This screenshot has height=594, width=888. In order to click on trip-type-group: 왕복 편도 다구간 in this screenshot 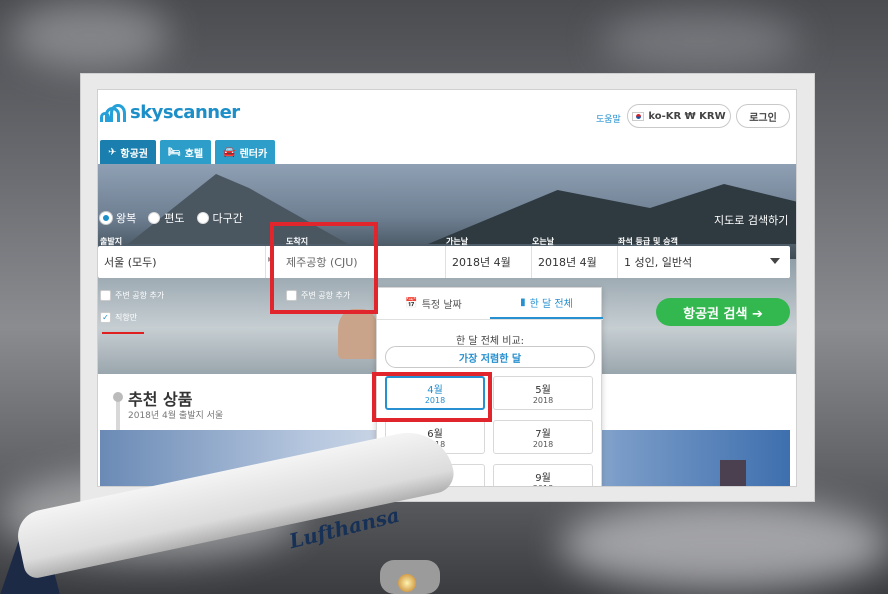, I will do `click(171, 218)`.